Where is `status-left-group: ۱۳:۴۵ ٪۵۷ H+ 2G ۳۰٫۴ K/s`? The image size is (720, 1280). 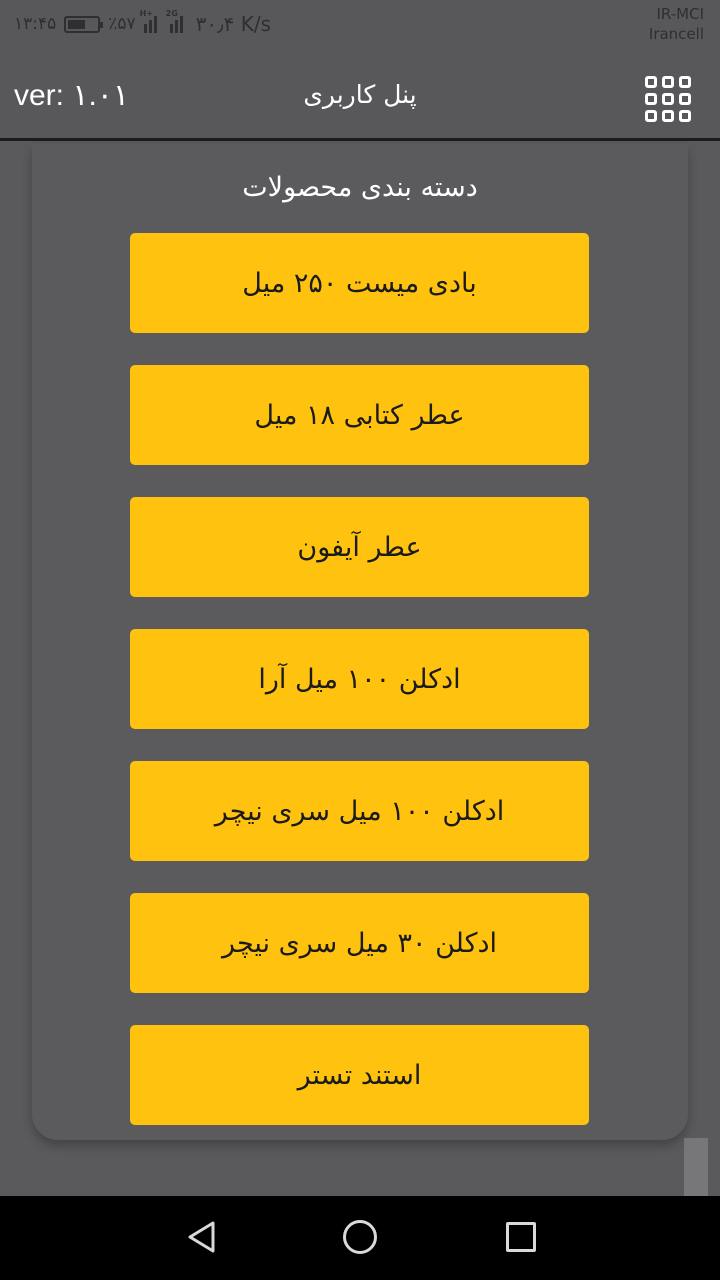
status-left-group: ۱۳:۴۵ ٪۵۷ H+ 2G ۳۰٫۴ K/s is located at coordinates (142, 24).